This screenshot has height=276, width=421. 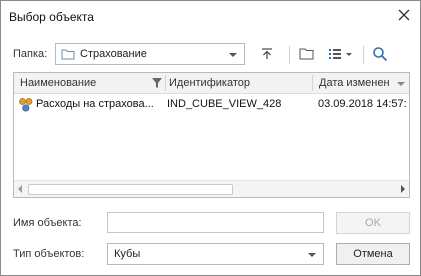 I want to click on folder-up-button, so click(x=267, y=55).